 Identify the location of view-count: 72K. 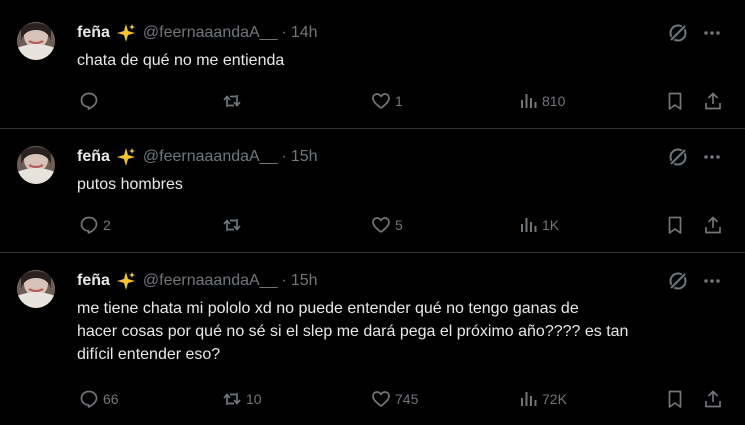
(554, 399).